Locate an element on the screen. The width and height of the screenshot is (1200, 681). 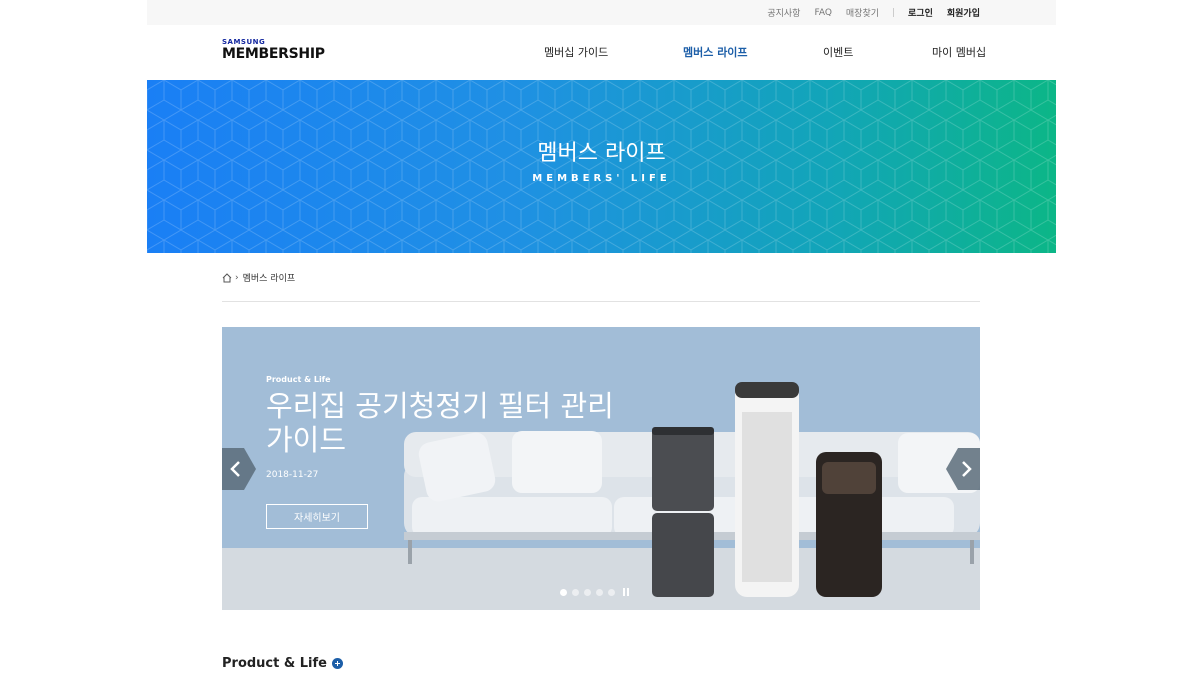
join-link: 회원가입 is located at coordinates (963, 12).